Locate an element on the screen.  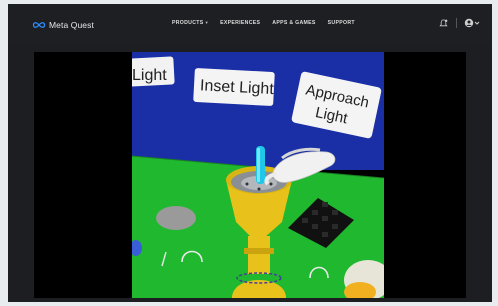
menu-apps-games-label: APPS & GAMES is located at coordinates (294, 23).